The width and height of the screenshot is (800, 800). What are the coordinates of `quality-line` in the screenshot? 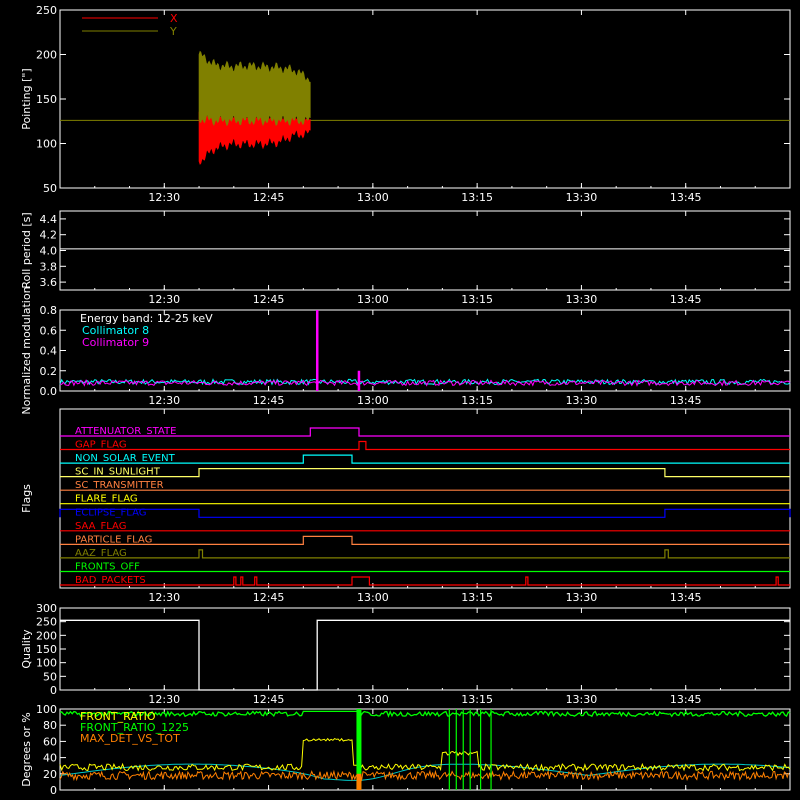 It's located at (425, 655).